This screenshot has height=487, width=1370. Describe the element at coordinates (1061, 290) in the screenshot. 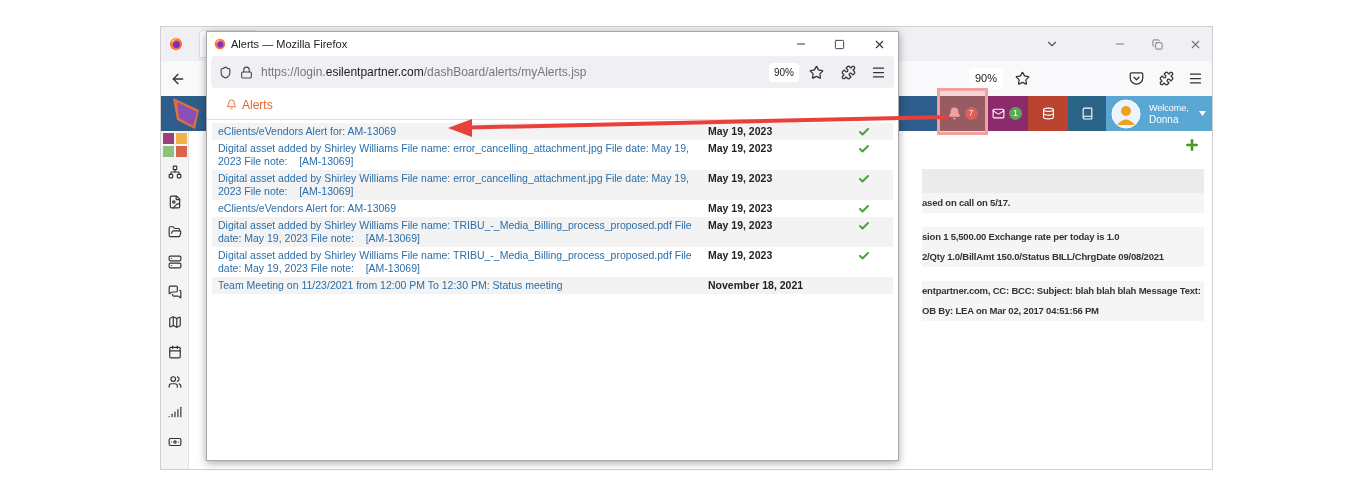

I see `activity-text: entpartner.com, CC: BCC: Subject: blah blah blah Message Text:` at that location.